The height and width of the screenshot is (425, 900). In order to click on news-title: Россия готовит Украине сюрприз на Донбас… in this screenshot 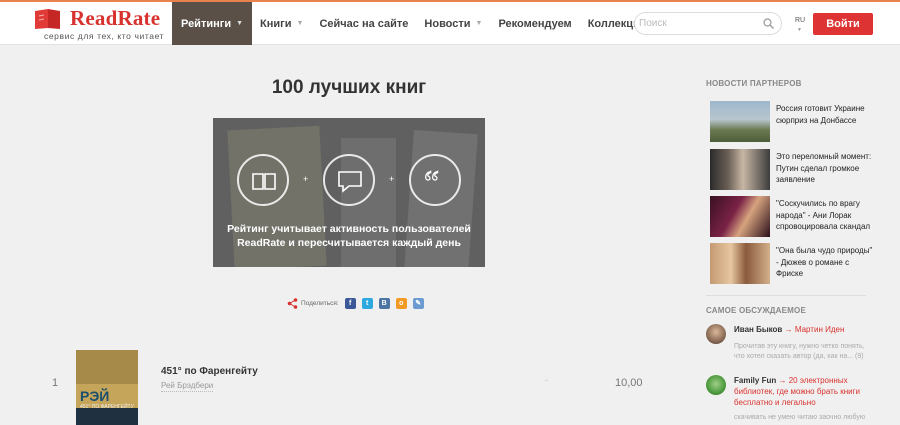, I will do `click(820, 114)`.